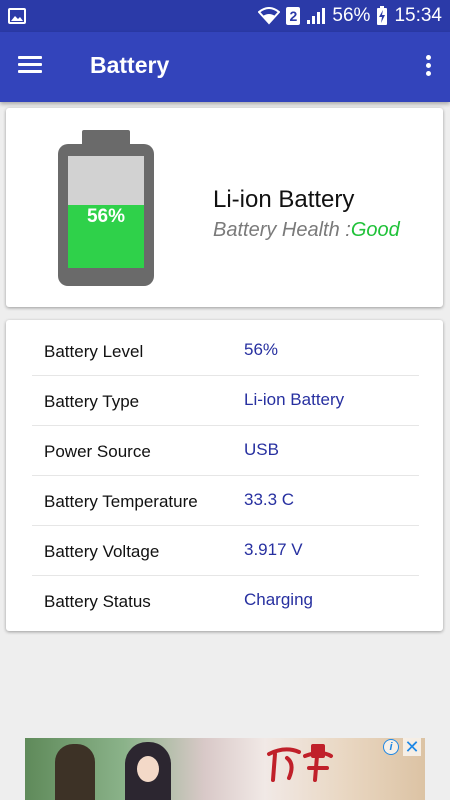 This screenshot has width=450, height=800. I want to click on detail-row-power-source: Power Source USB, so click(225, 451).